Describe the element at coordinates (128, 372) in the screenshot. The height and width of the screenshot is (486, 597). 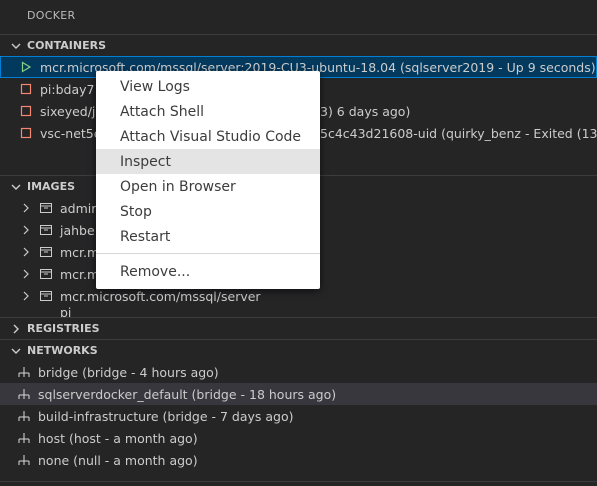
I see `network-label: bridge (bridge - 4 hours ago)` at that location.